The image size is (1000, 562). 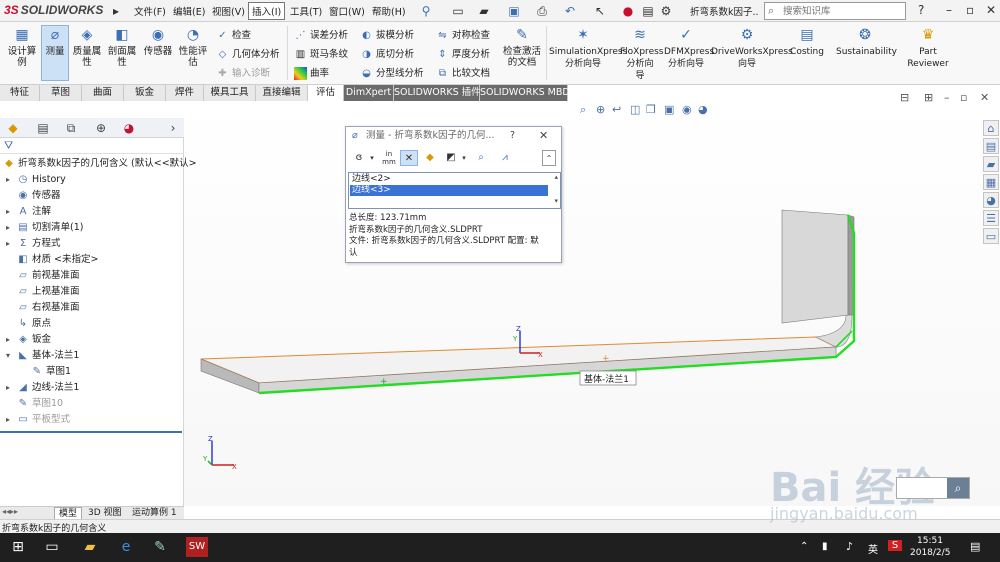 I want to click on viewport-close-icon: ✕, so click(x=984, y=97).